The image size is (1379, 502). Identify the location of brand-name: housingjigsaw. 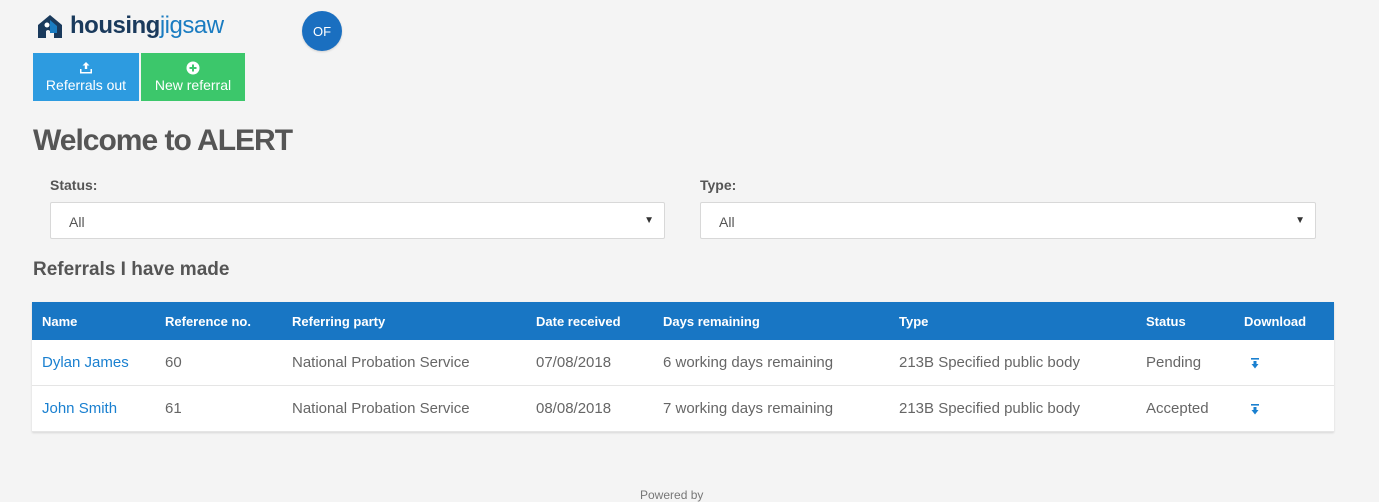
(147, 26).